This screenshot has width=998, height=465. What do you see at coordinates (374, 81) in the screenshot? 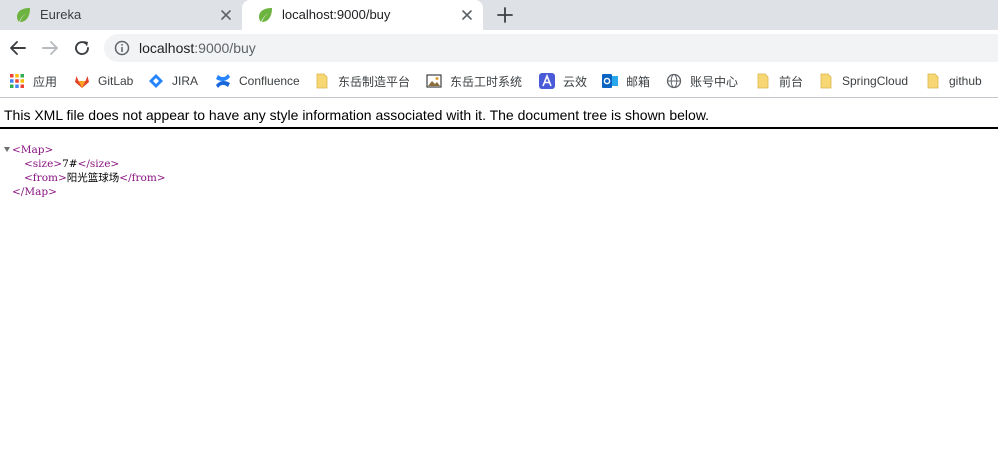
I see `bookmark-label: 东岳制造平台` at bounding box center [374, 81].